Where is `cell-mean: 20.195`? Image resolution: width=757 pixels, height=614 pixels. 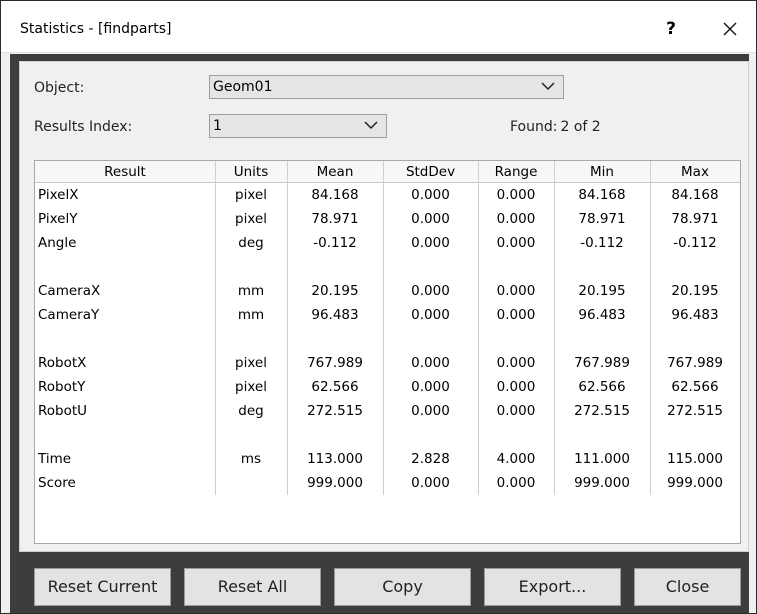 cell-mean: 20.195 is located at coordinates (335, 291).